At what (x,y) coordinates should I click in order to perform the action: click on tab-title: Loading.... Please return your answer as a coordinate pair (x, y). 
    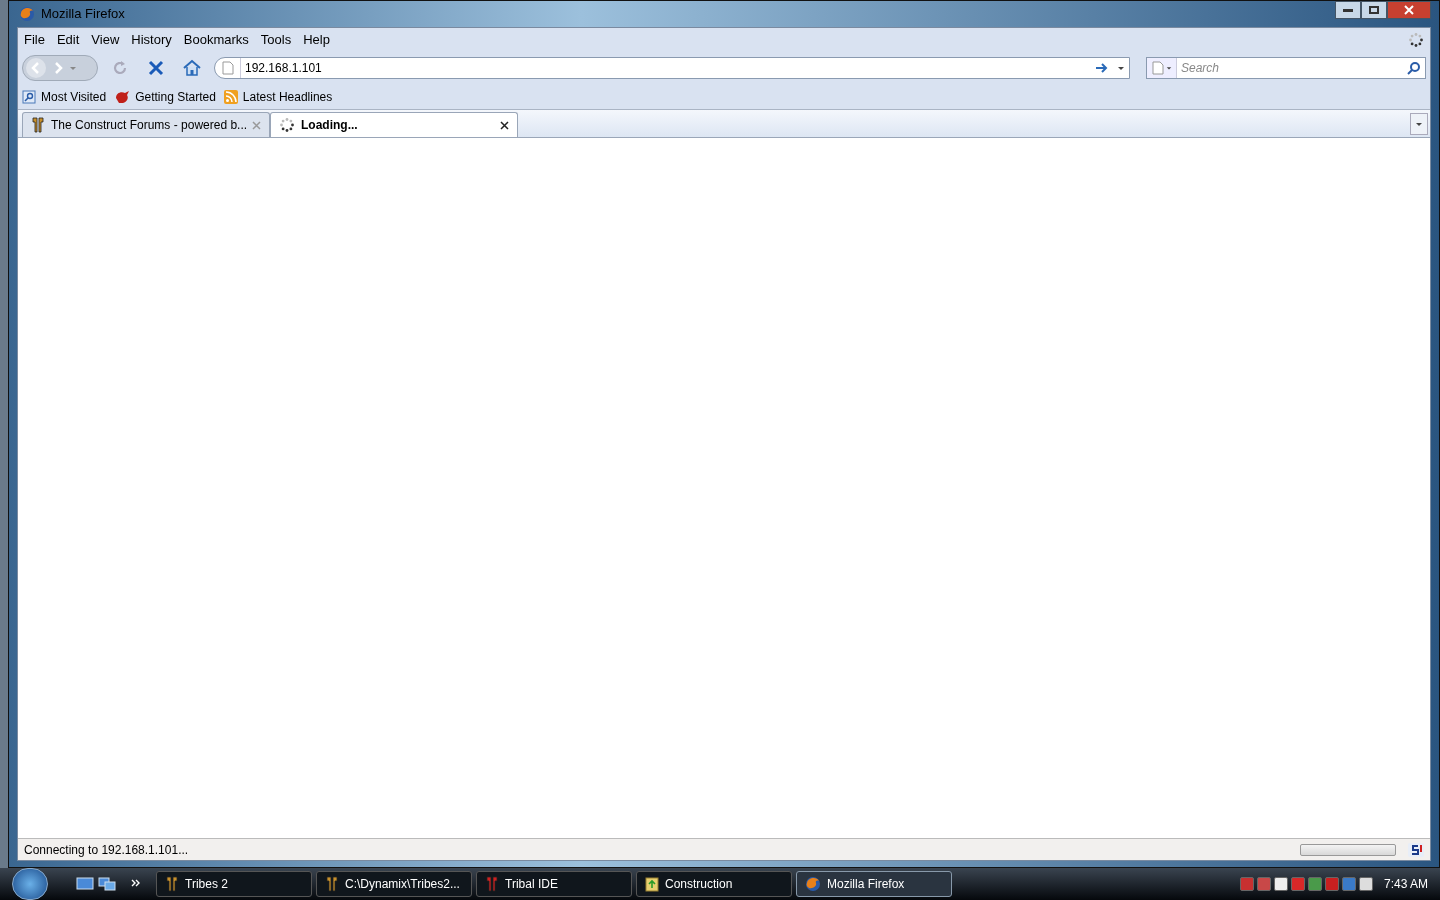
    Looking at the image, I should click on (330, 125).